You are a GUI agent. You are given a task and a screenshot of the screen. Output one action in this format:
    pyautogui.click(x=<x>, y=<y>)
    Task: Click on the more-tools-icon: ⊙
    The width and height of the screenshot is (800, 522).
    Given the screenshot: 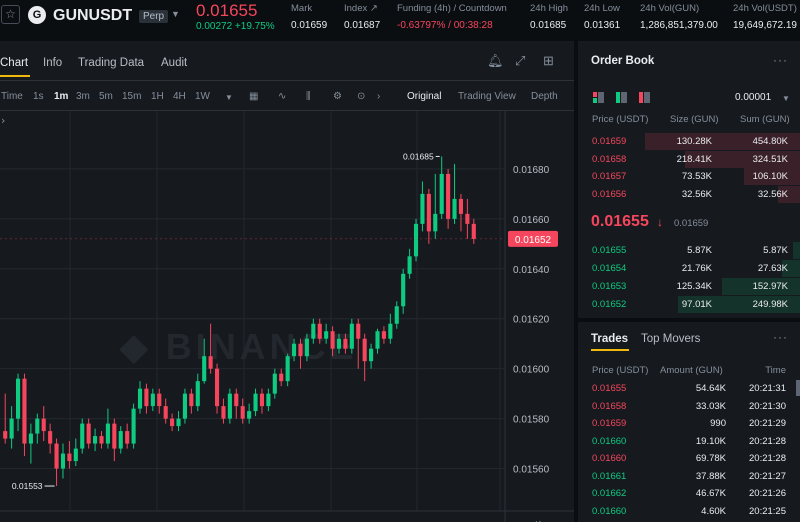 What is the action you would take?
    pyautogui.click(x=361, y=96)
    